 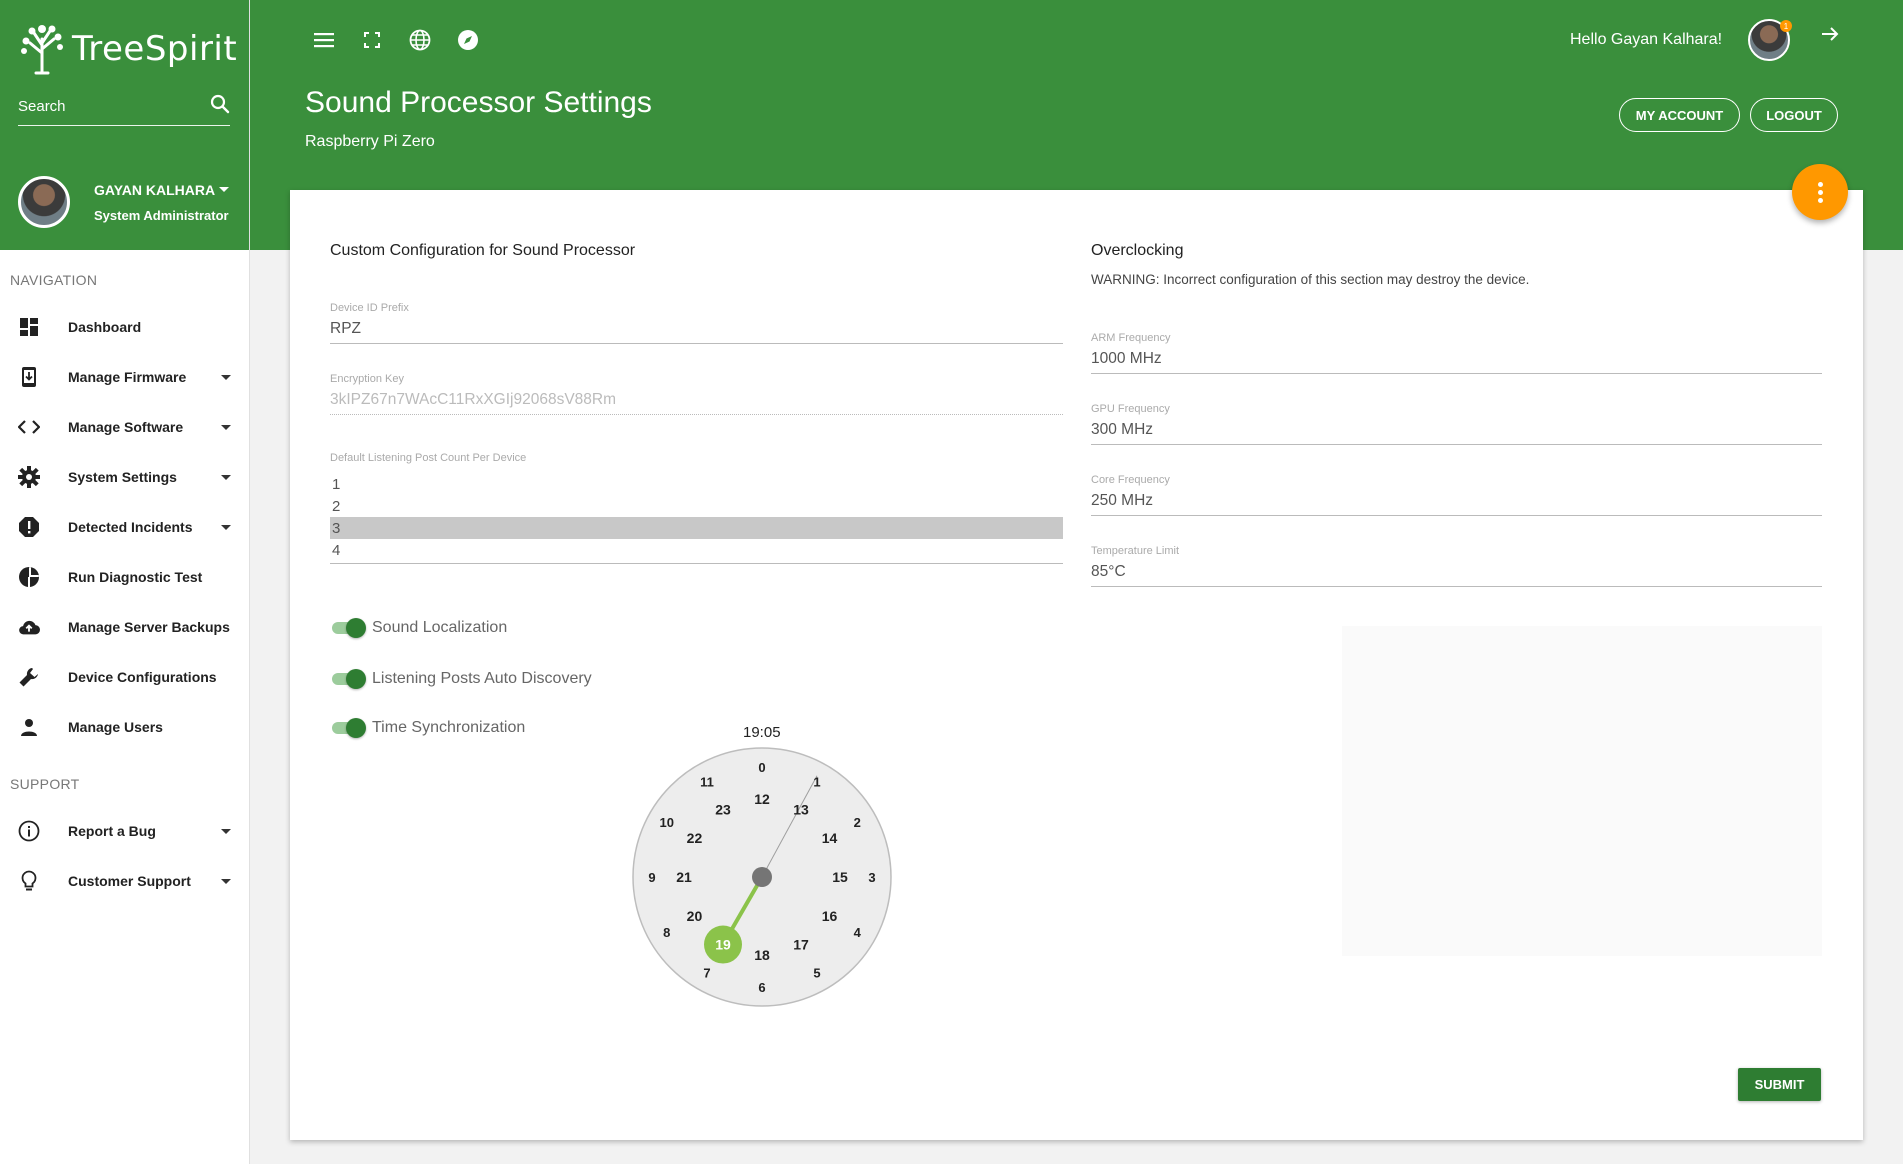 I want to click on clock-hour-label: 6, so click(x=761, y=987).